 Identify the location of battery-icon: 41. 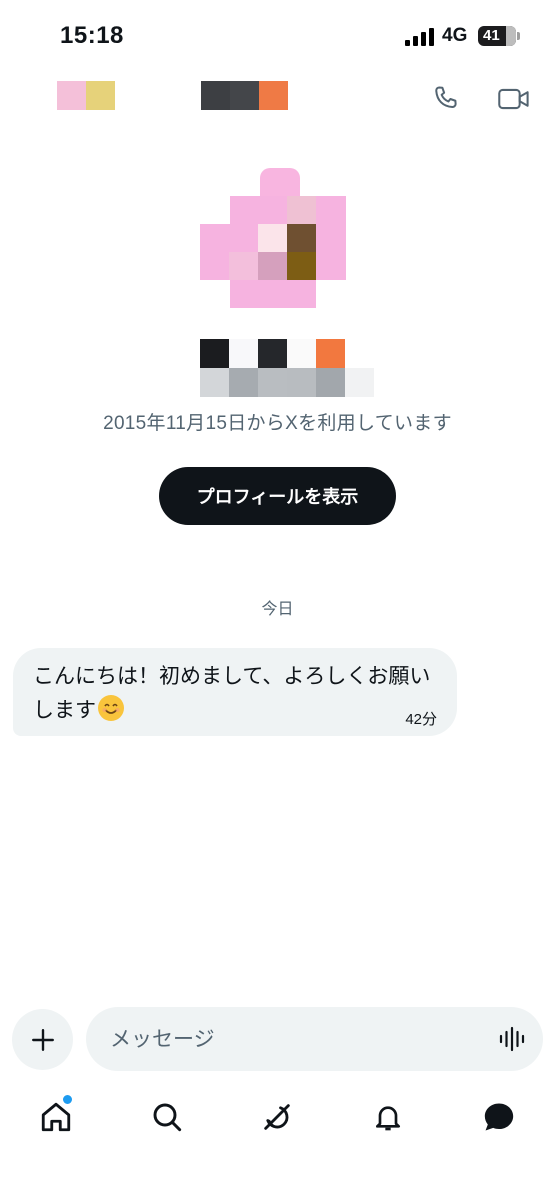
(497, 36).